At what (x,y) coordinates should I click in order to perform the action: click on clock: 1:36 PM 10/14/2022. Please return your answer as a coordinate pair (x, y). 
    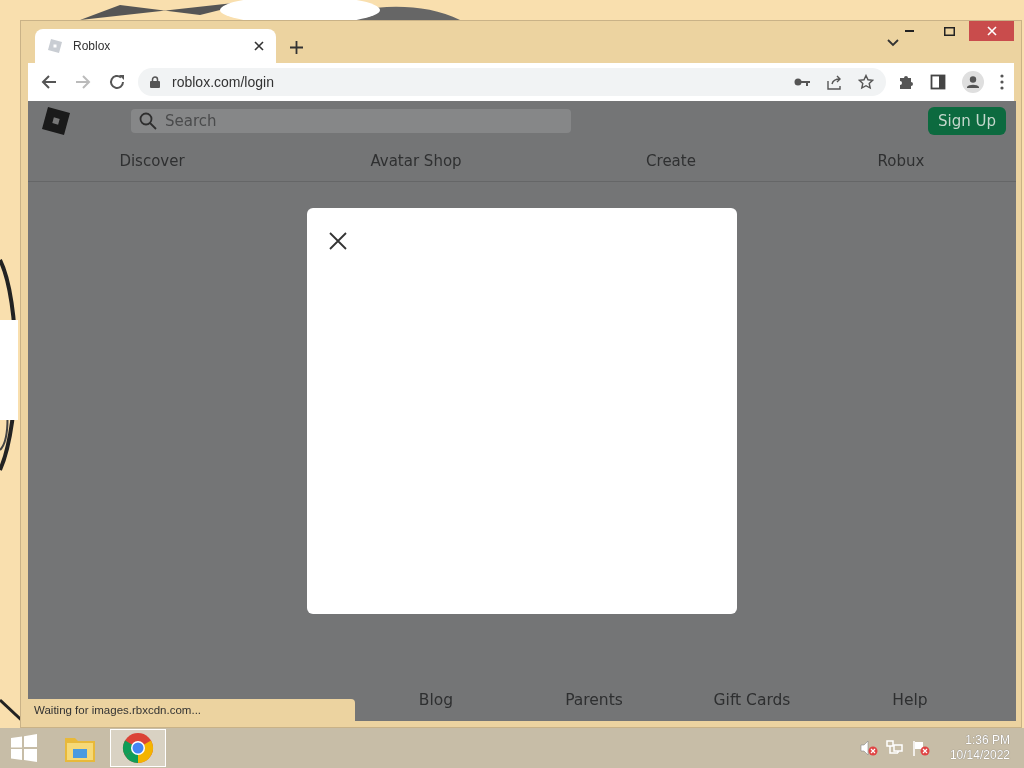
    Looking at the image, I should click on (979, 748).